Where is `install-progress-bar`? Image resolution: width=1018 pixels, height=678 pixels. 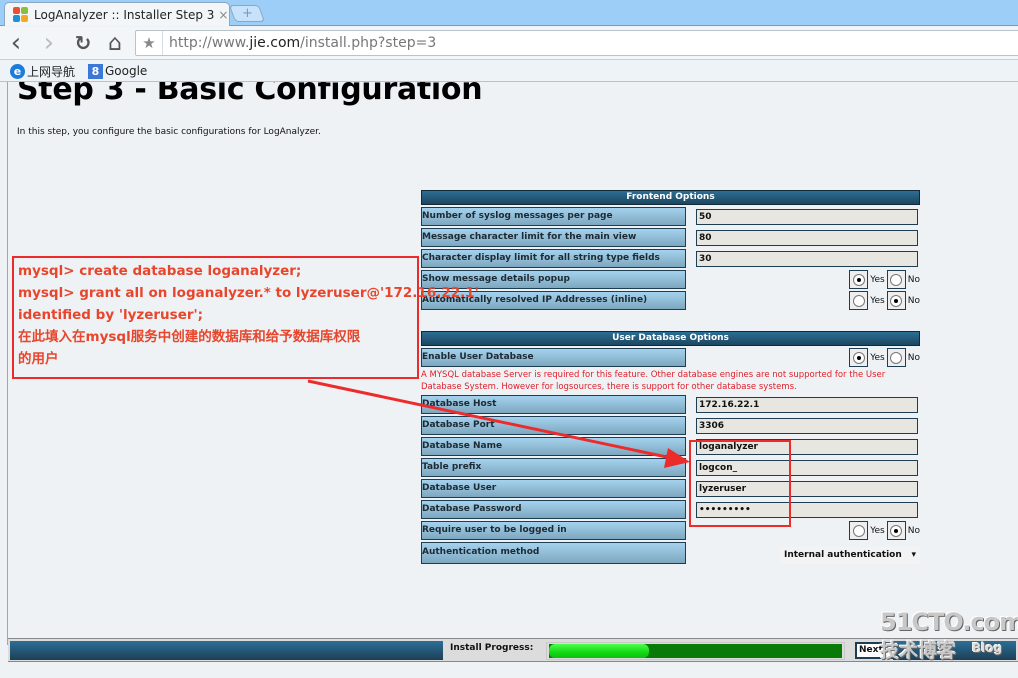
install-progress-bar is located at coordinates (695, 651).